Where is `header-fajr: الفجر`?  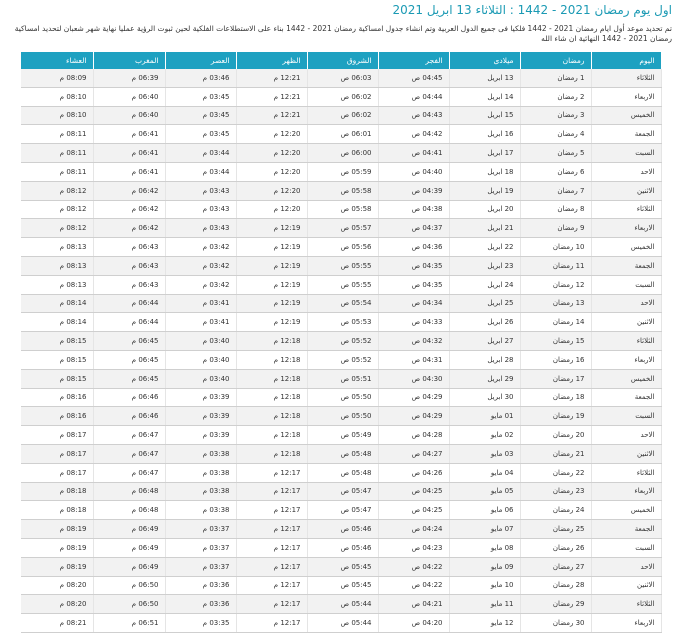 header-fajr: الفجر is located at coordinates (414, 60).